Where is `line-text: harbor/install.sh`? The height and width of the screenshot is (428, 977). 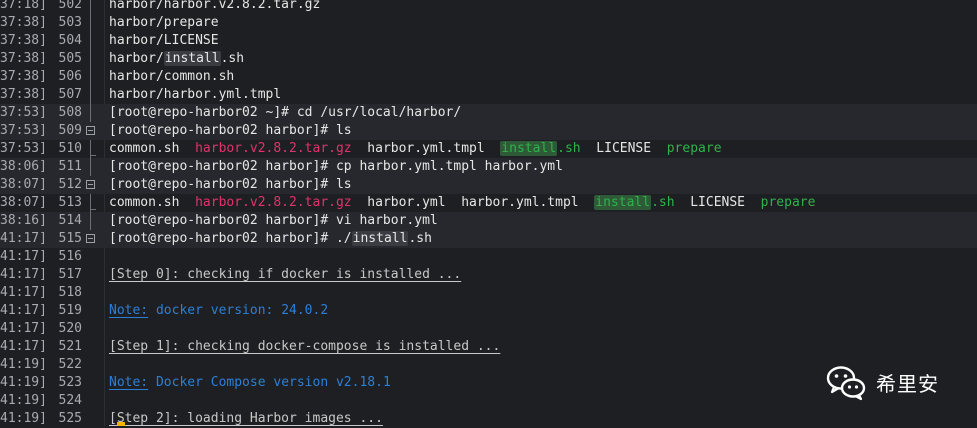 line-text: harbor/install.sh is located at coordinates (176, 59).